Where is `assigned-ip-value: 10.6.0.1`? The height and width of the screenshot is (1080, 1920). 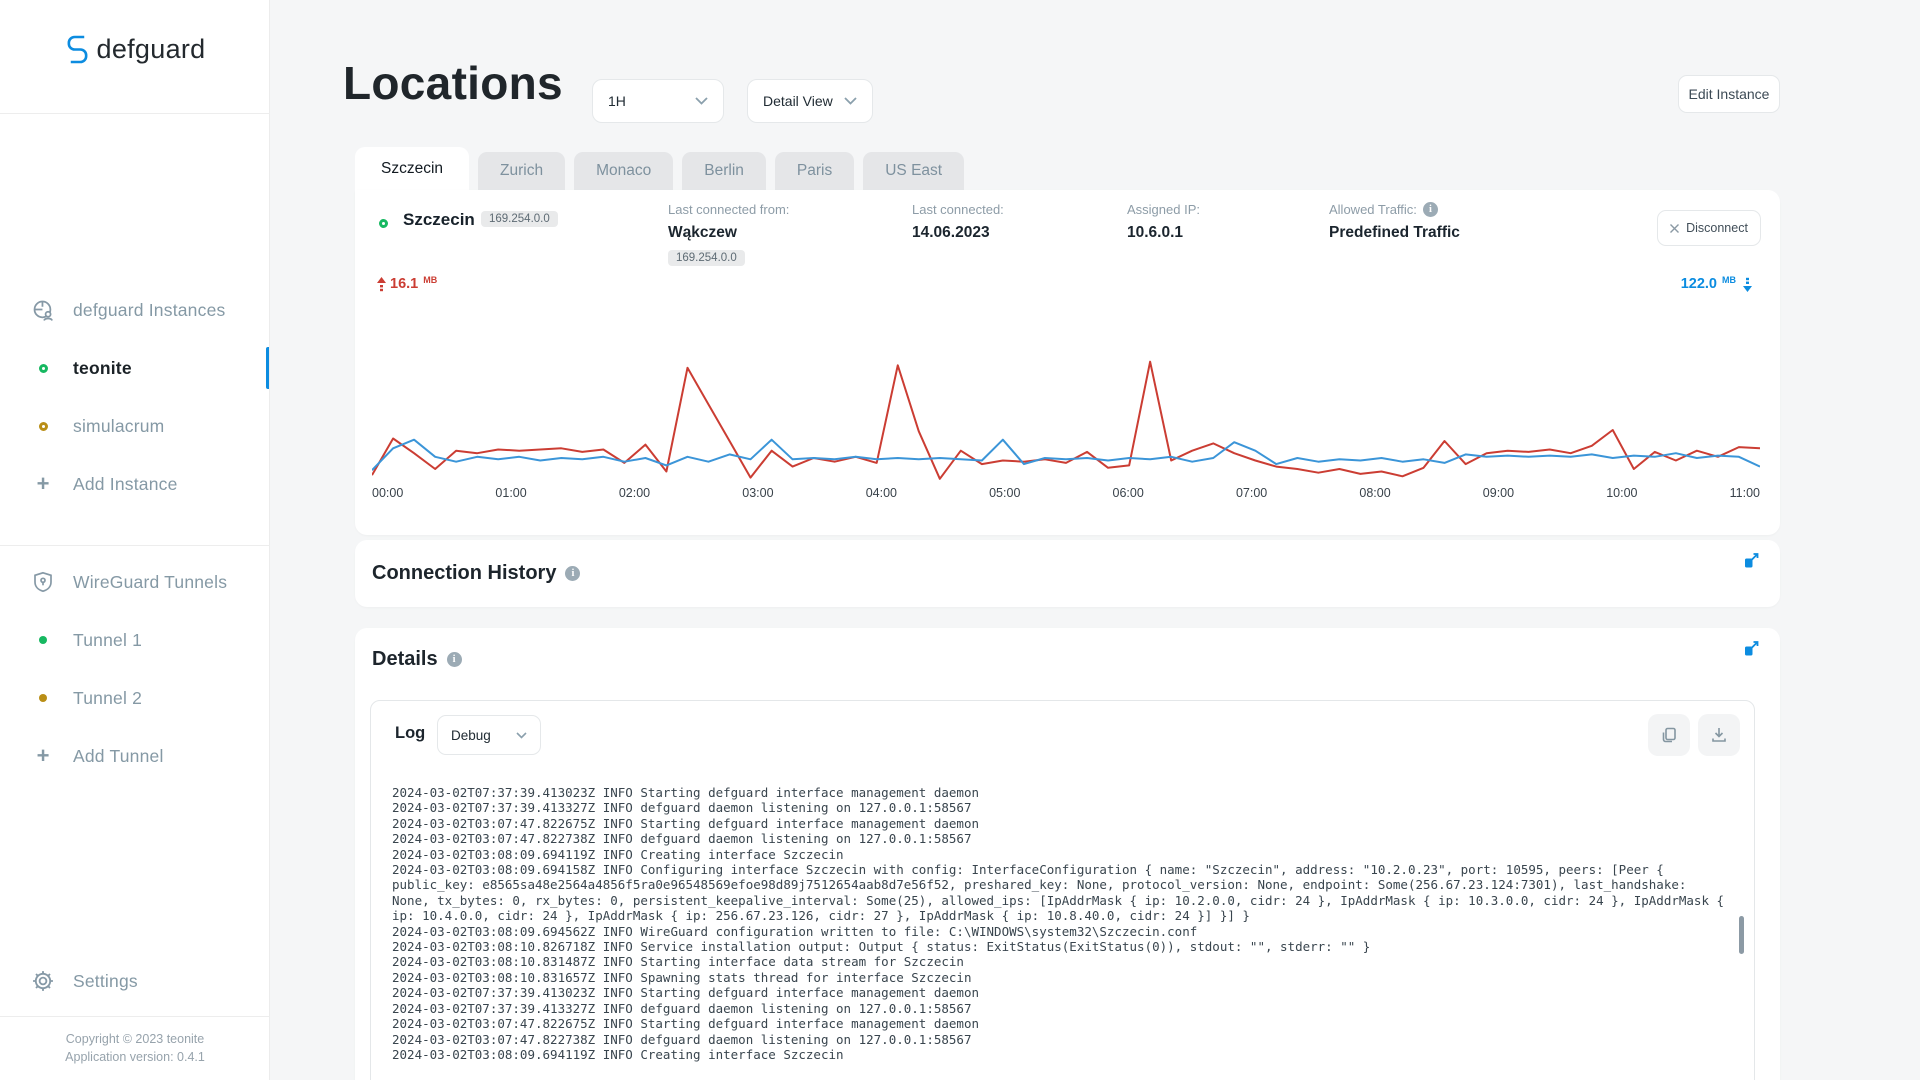 assigned-ip-value: 10.6.0.1 is located at coordinates (1155, 232).